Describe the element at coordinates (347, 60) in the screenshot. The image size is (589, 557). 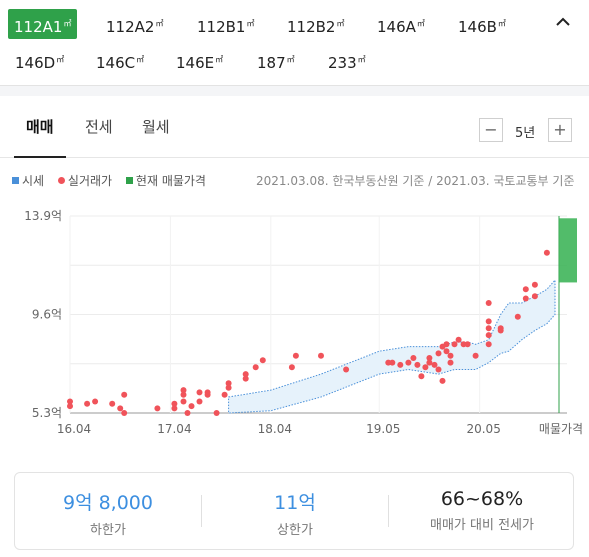
I see `area-type-233: 233㎡` at that location.